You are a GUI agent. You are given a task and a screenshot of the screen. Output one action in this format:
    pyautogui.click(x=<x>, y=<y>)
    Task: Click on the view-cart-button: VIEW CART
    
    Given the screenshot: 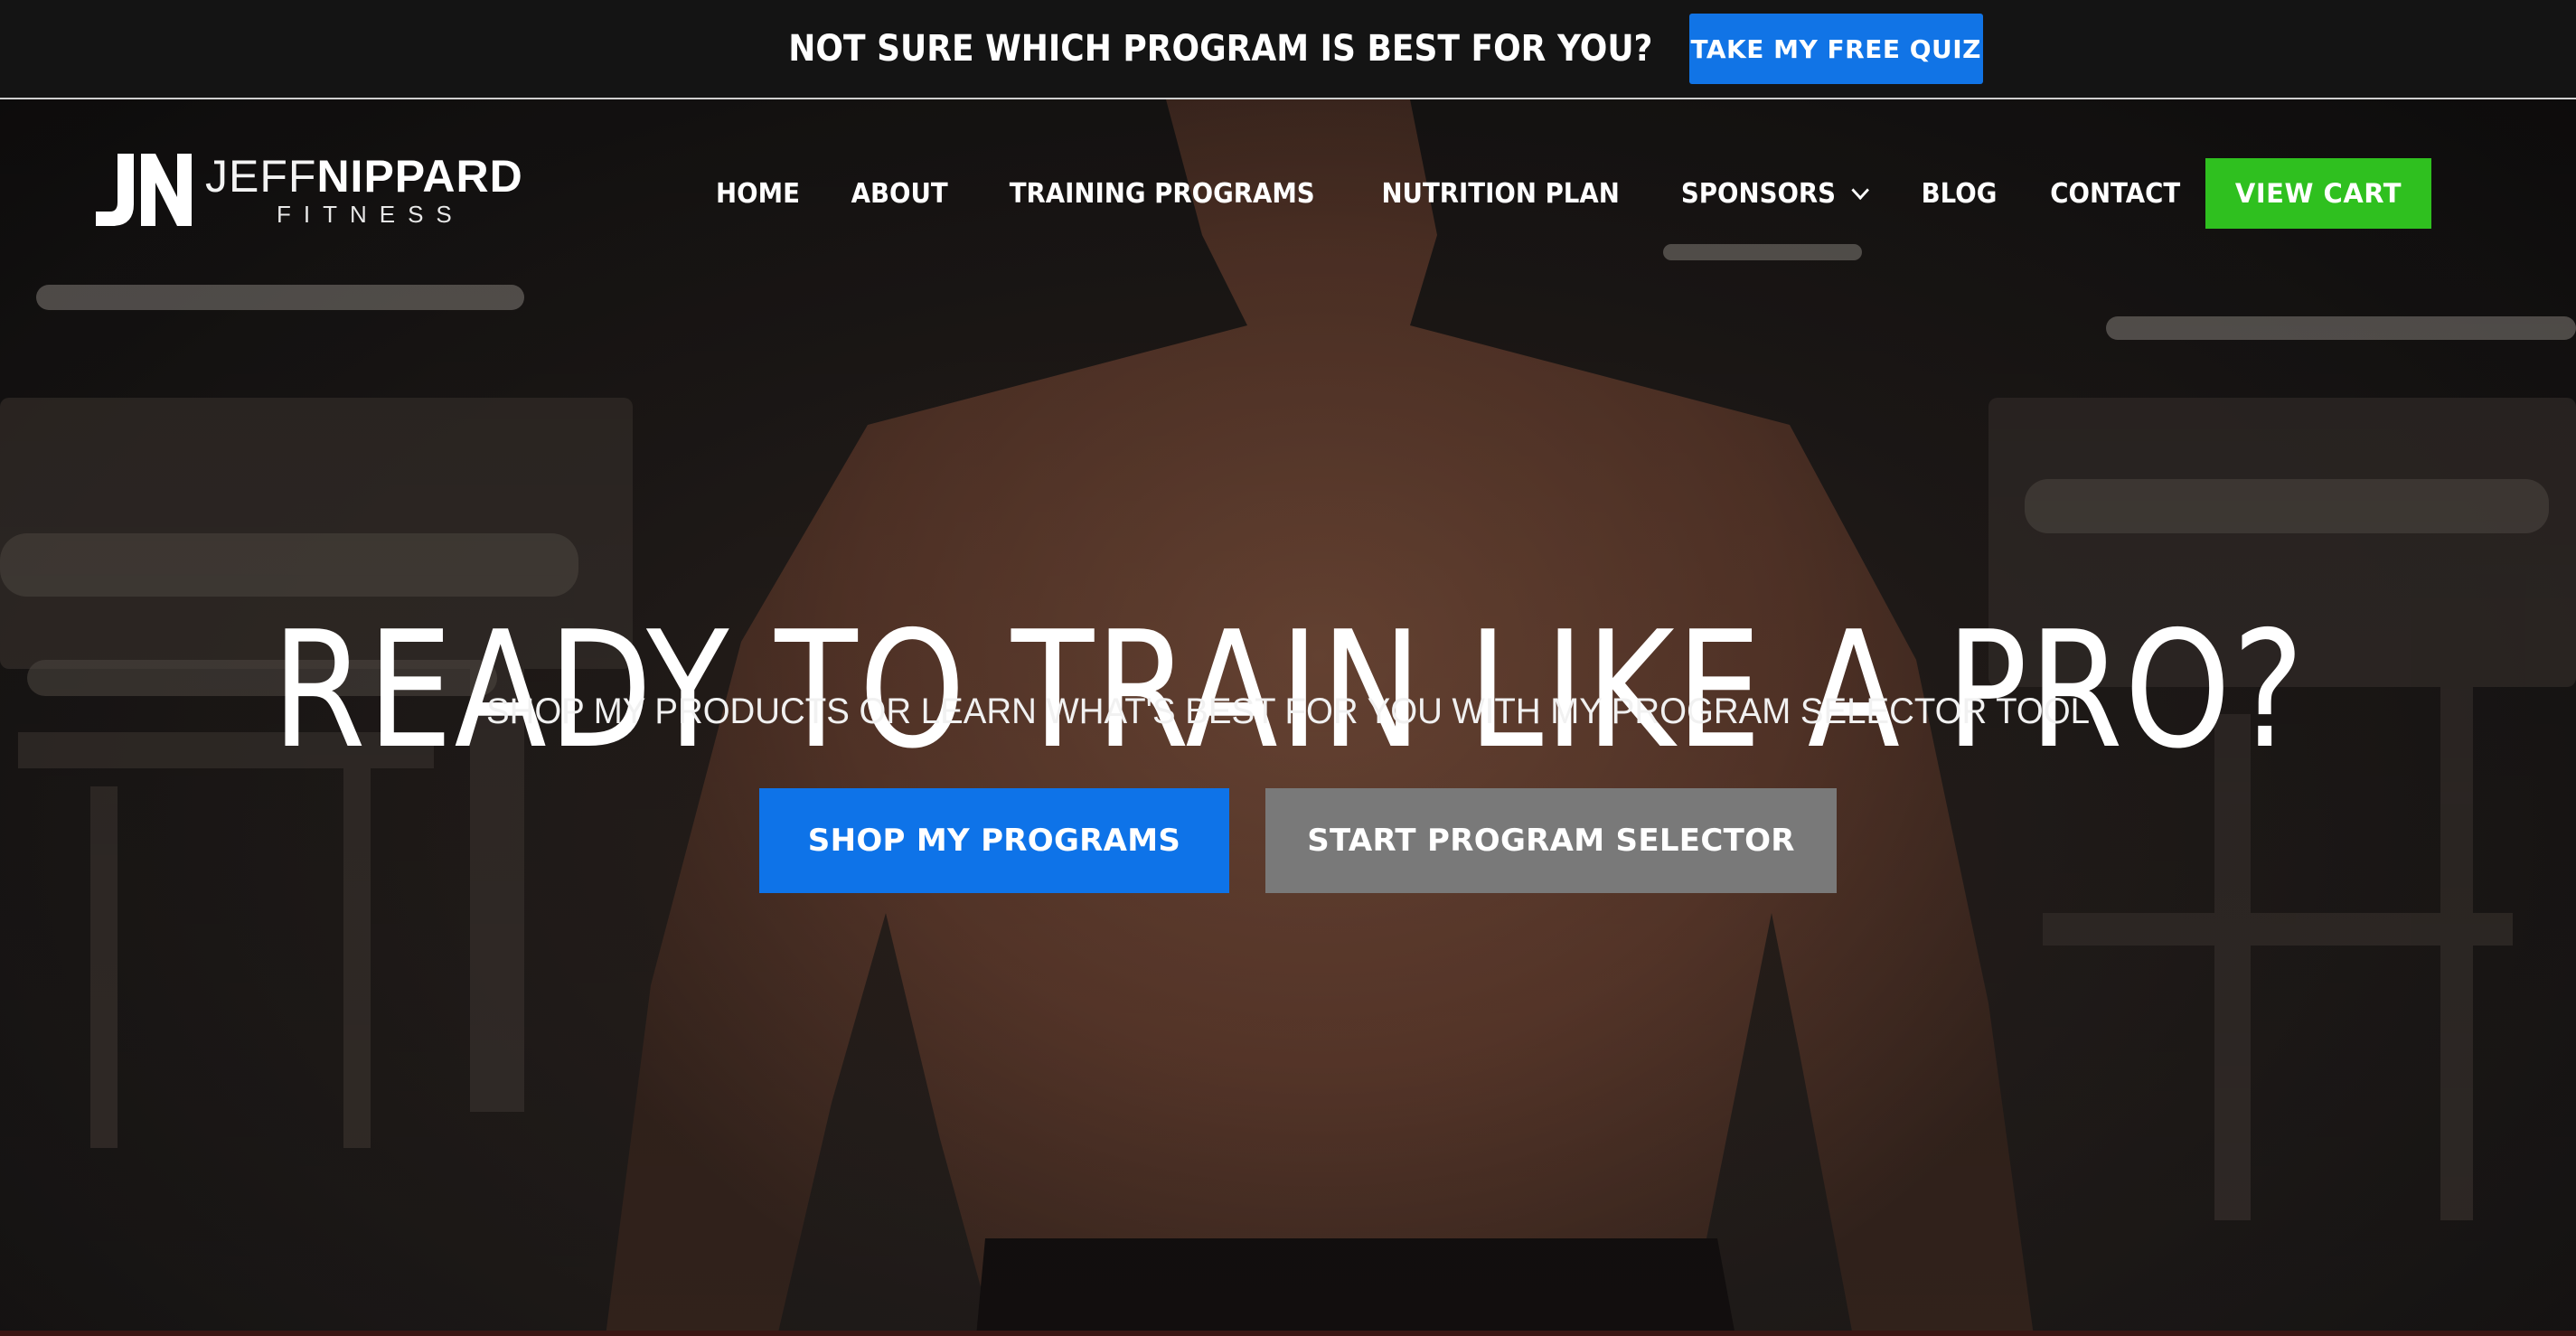 What is the action you would take?
    pyautogui.click(x=2318, y=193)
    